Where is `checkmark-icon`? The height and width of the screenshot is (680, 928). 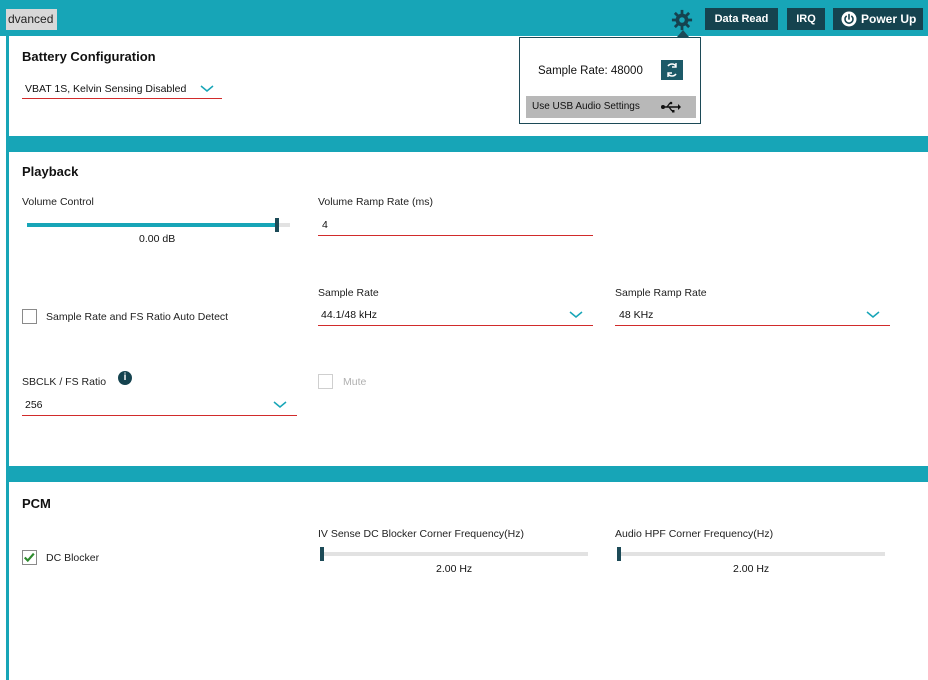
checkmark-icon is located at coordinates (29, 557).